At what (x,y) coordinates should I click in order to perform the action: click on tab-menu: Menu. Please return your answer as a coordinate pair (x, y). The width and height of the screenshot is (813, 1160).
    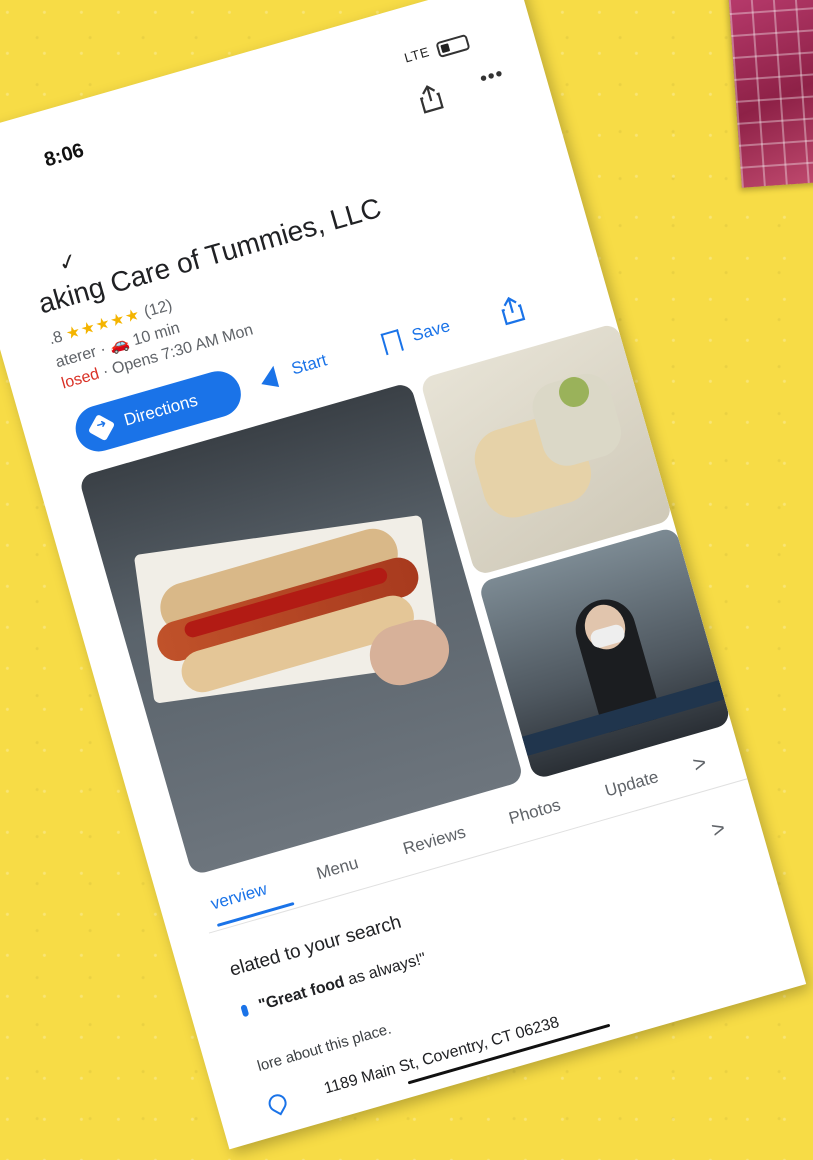
    Looking at the image, I should click on (337, 868).